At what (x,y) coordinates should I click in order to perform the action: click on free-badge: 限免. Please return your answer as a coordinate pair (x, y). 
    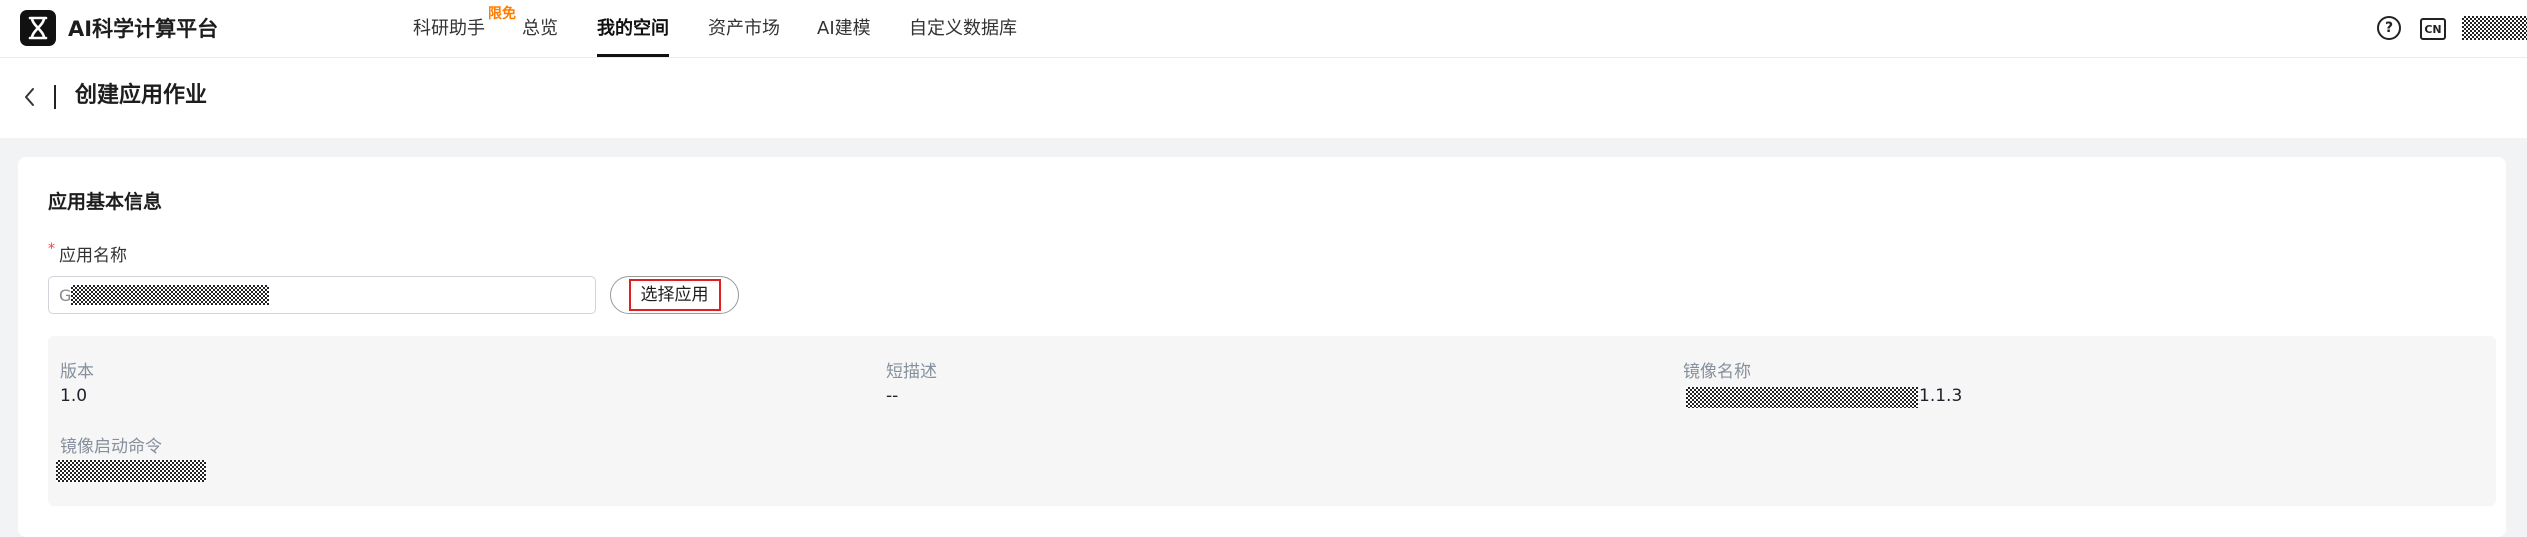
    Looking at the image, I should click on (502, 14).